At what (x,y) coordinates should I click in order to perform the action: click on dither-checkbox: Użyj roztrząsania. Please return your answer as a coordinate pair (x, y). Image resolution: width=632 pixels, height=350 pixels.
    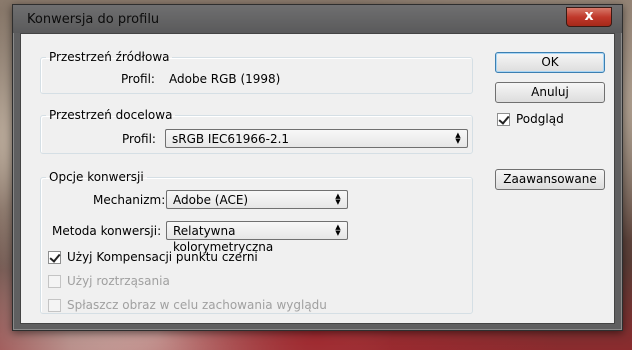
    Looking at the image, I should click on (109, 281).